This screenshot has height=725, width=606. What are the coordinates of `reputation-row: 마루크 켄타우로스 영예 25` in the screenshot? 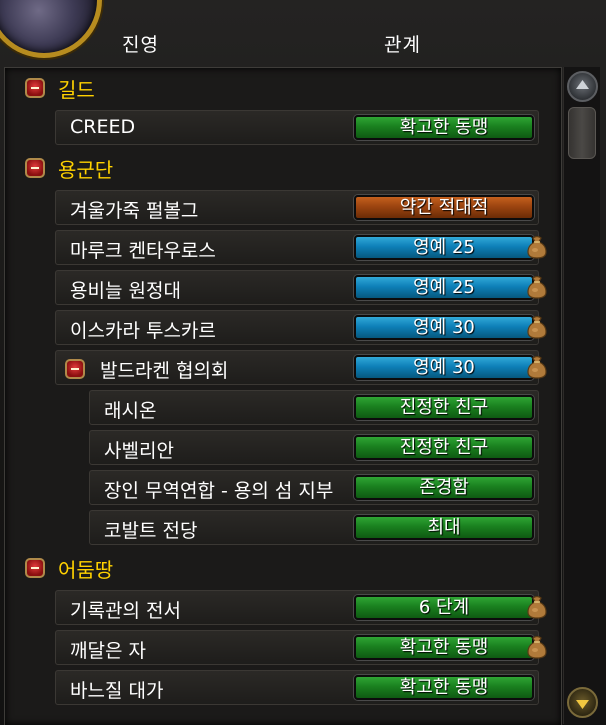 It's located at (297, 247).